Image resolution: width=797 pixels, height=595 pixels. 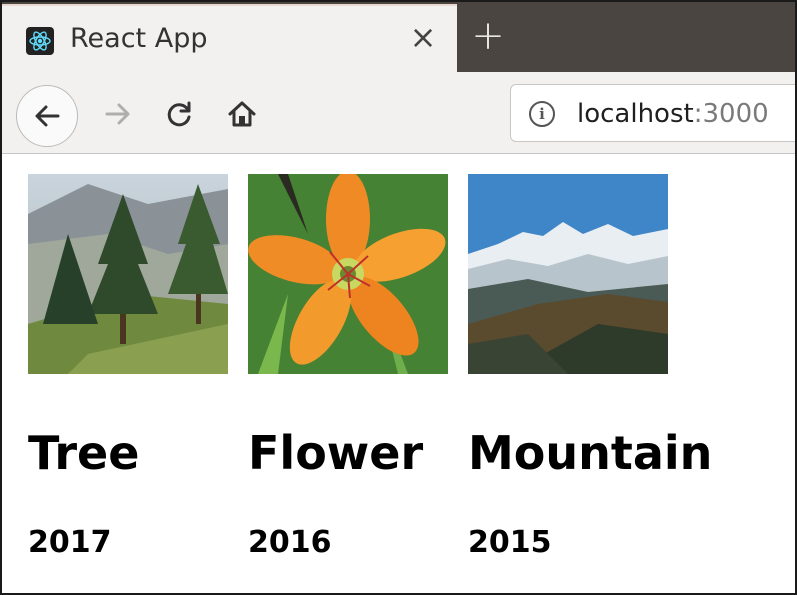 I want to click on back-arrow-icon, so click(x=47, y=116).